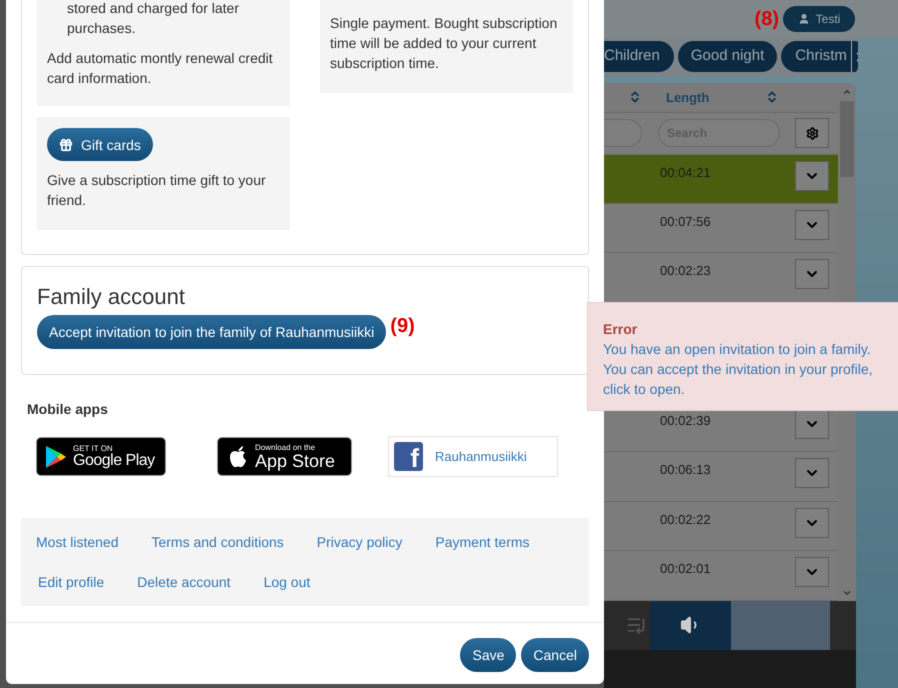  Describe the element at coordinates (153, 19) in the screenshot. I see `list-item: stored and charged for later purchases.` at that location.